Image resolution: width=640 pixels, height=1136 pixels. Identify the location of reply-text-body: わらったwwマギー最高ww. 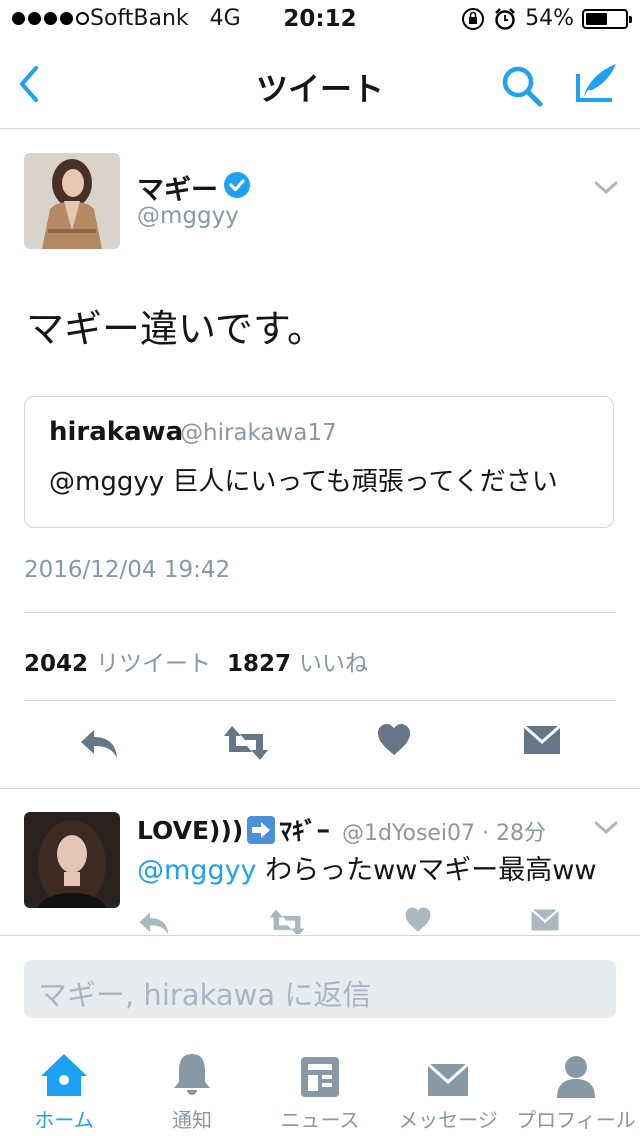
(426, 870).